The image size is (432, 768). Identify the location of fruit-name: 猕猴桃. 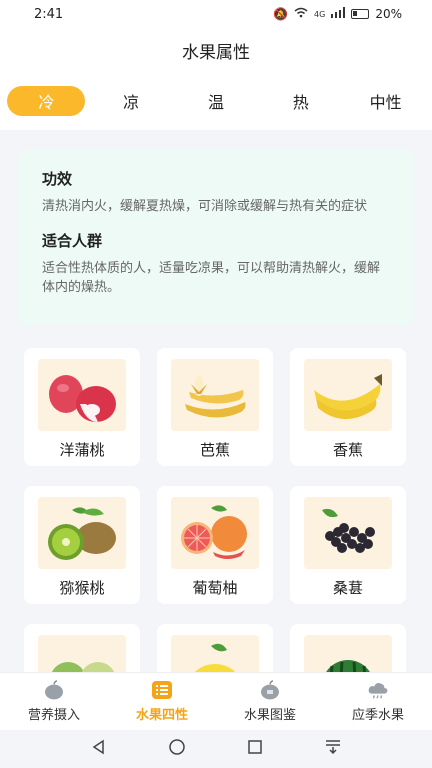
(82, 588).